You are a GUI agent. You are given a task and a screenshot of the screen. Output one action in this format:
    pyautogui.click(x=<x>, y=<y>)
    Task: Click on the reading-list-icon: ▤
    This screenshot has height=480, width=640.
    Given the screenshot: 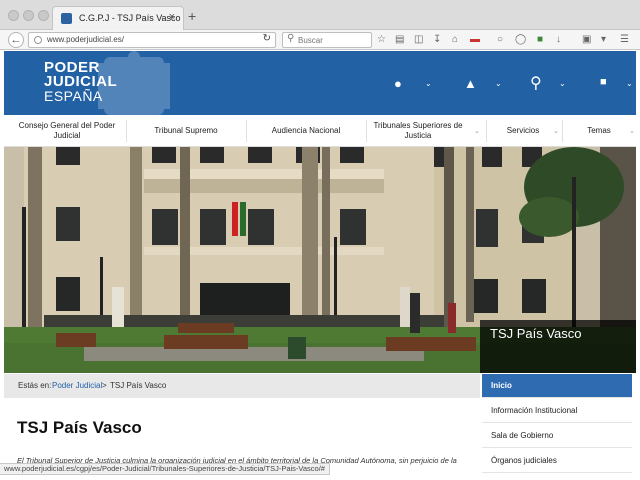 What is the action you would take?
    pyautogui.click(x=399, y=40)
    